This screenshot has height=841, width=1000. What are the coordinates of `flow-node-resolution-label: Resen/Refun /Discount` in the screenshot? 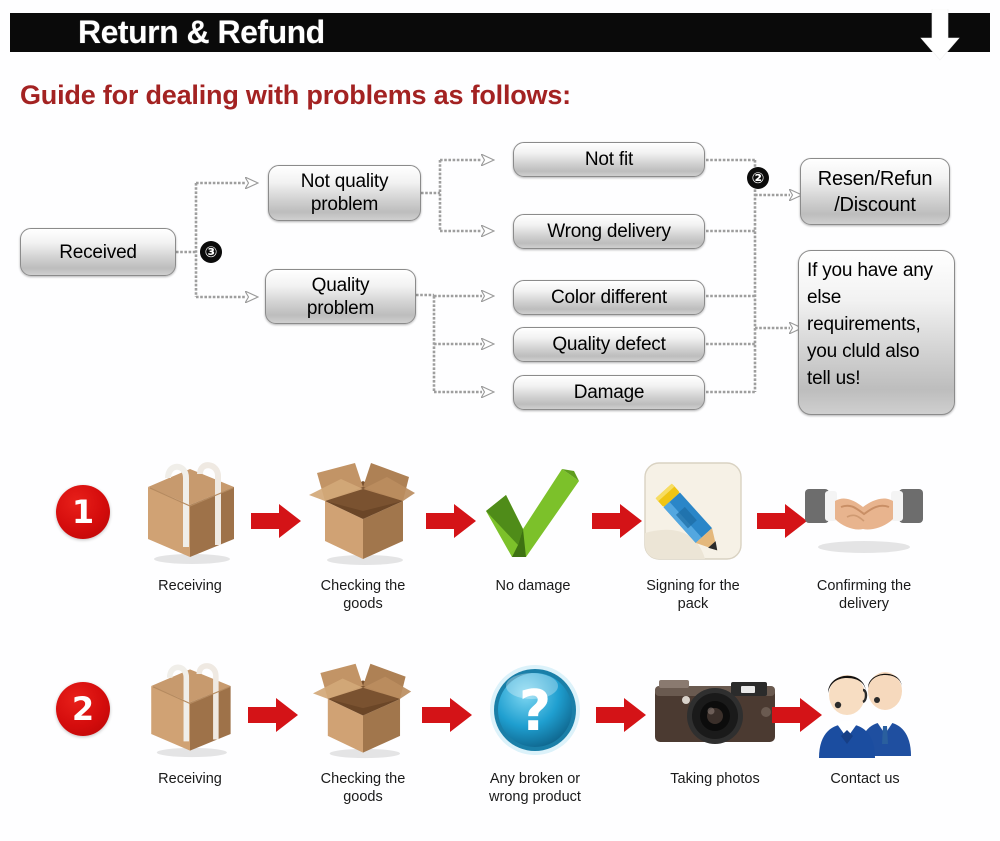 It's located at (875, 191).